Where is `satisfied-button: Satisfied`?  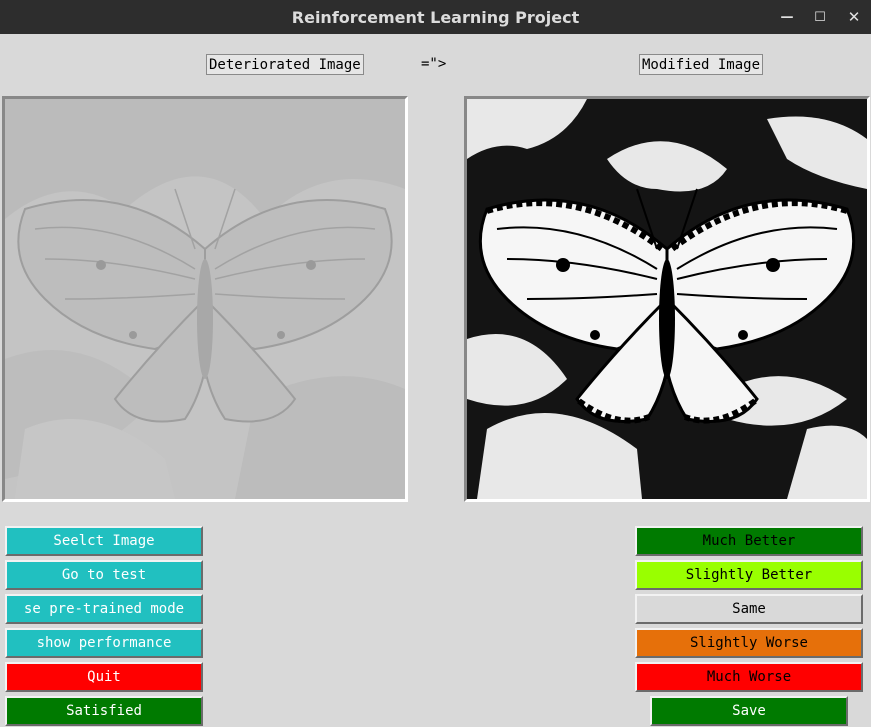 satisfied-button: Satisfied is located at coordinates (104, 711).